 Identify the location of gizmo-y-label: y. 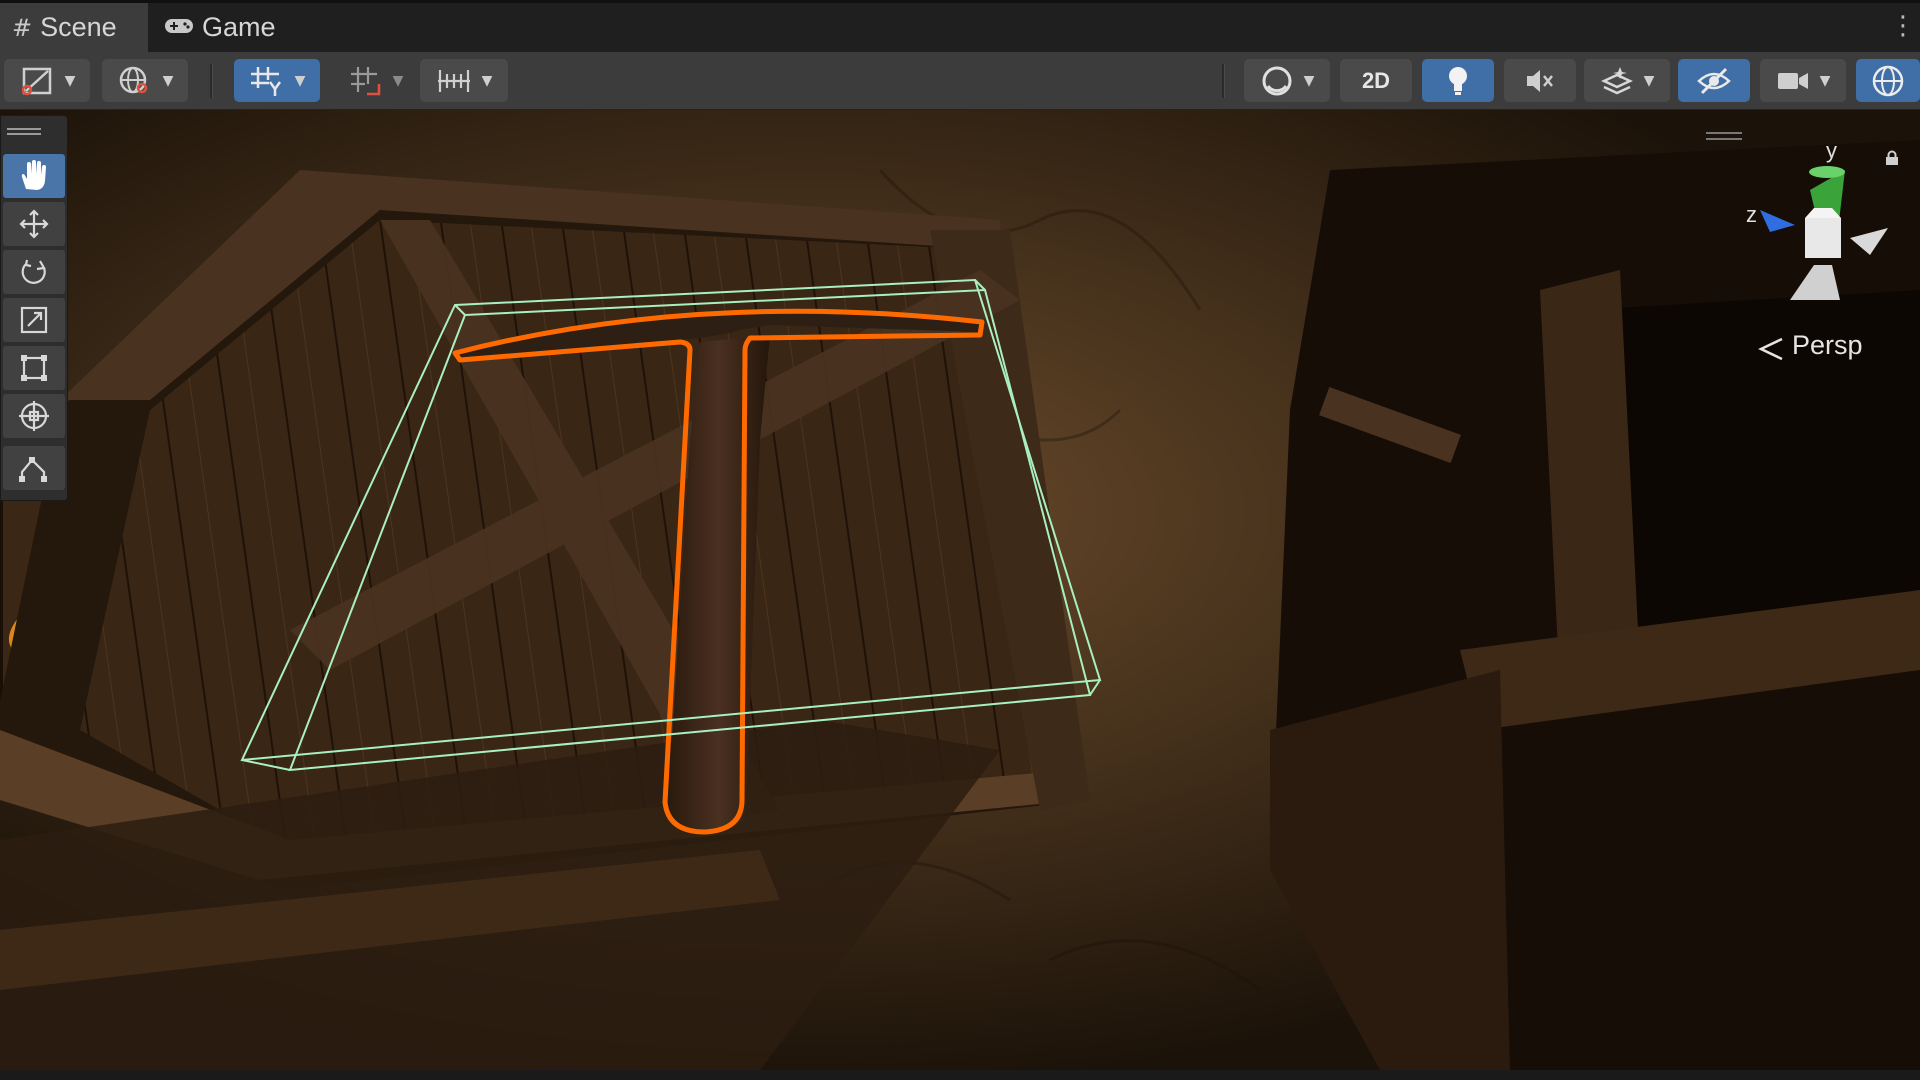
(1831, 150).